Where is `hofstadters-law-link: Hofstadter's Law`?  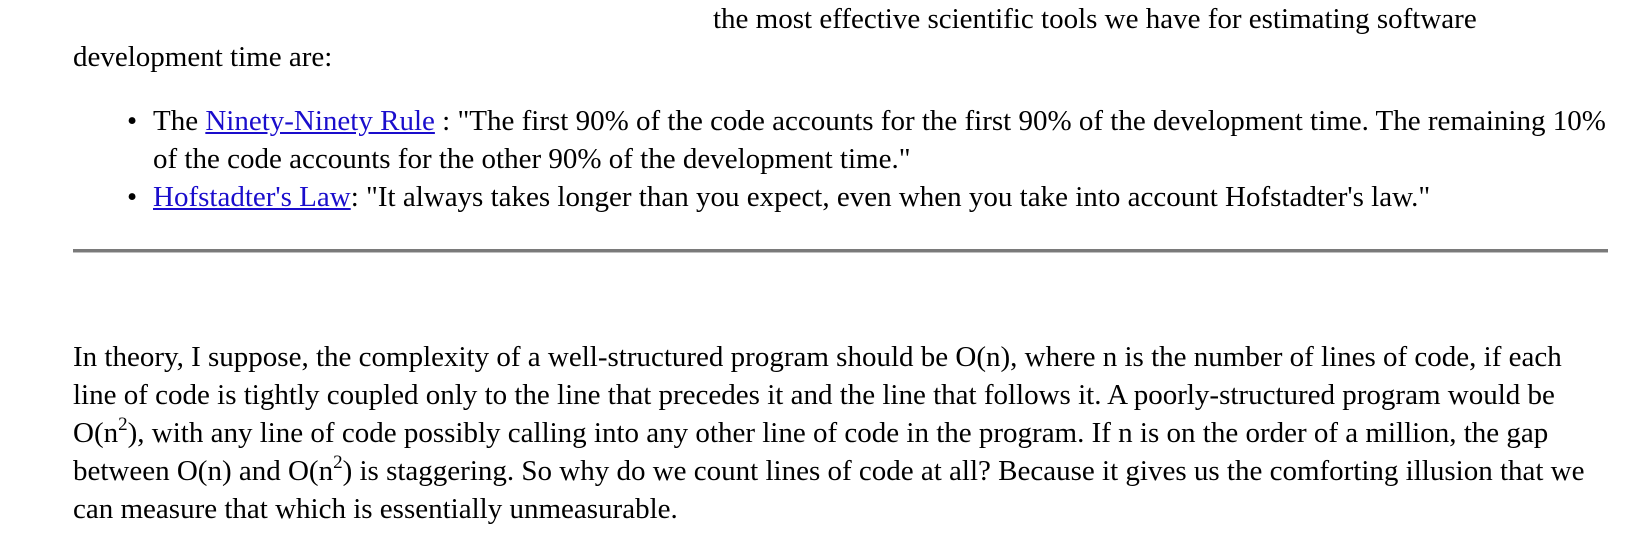
hofstadters-law-link: Hofstadter's Law is located at coordinates (252, 197).